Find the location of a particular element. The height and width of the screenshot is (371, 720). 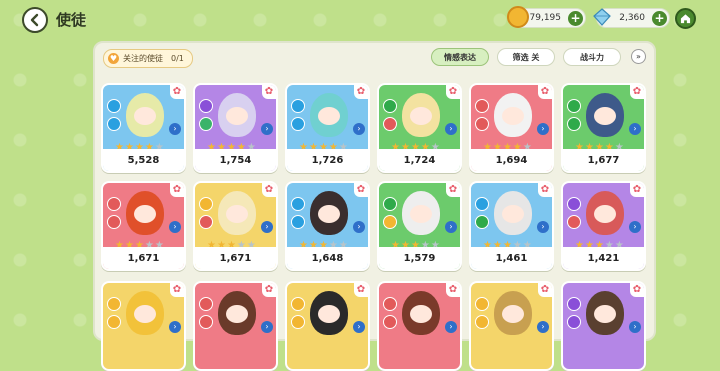

expand-icon: » is located at coordinates (638, 56).